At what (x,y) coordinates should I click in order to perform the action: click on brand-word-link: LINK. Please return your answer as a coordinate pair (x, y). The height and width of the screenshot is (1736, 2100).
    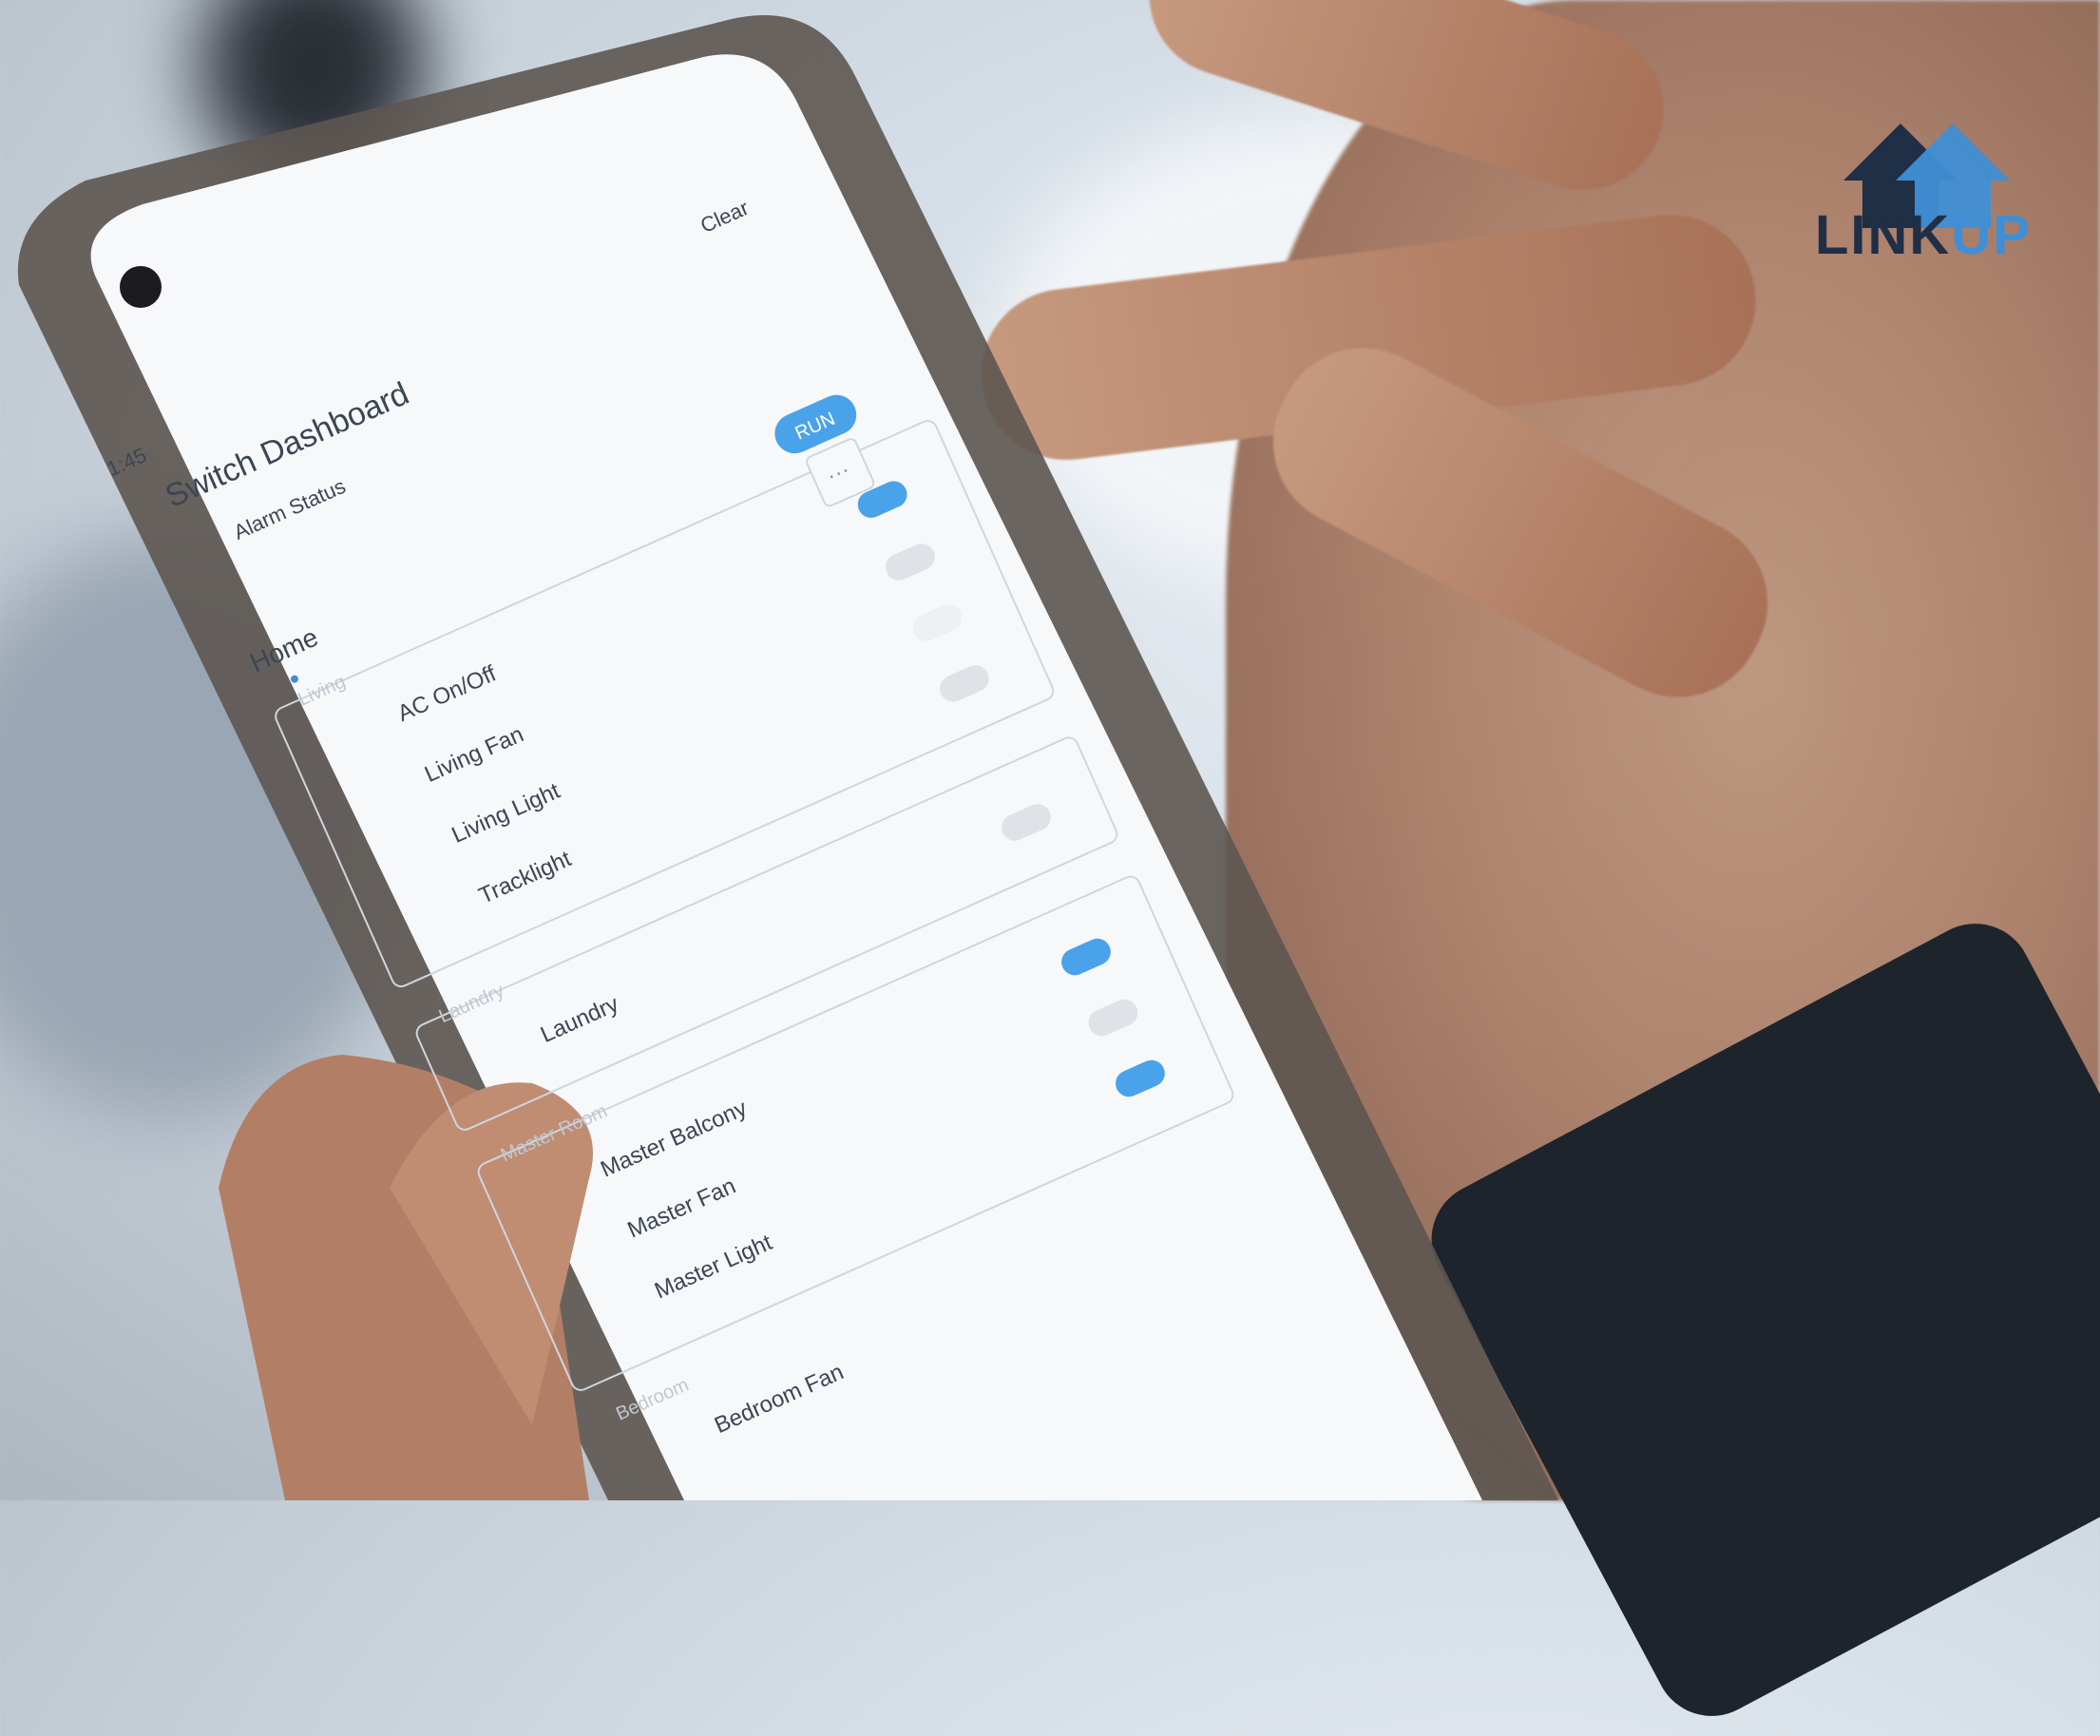
    Looking at the image, I should click on (1883, 235).